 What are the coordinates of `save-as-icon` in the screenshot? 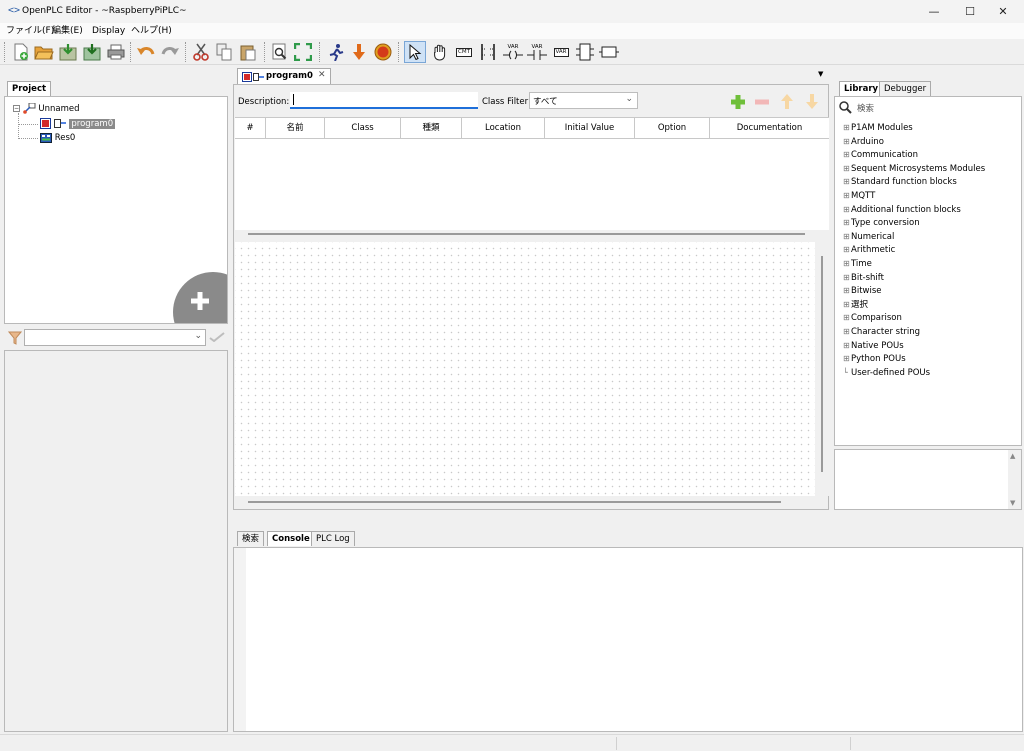 It's located at (92, 52).